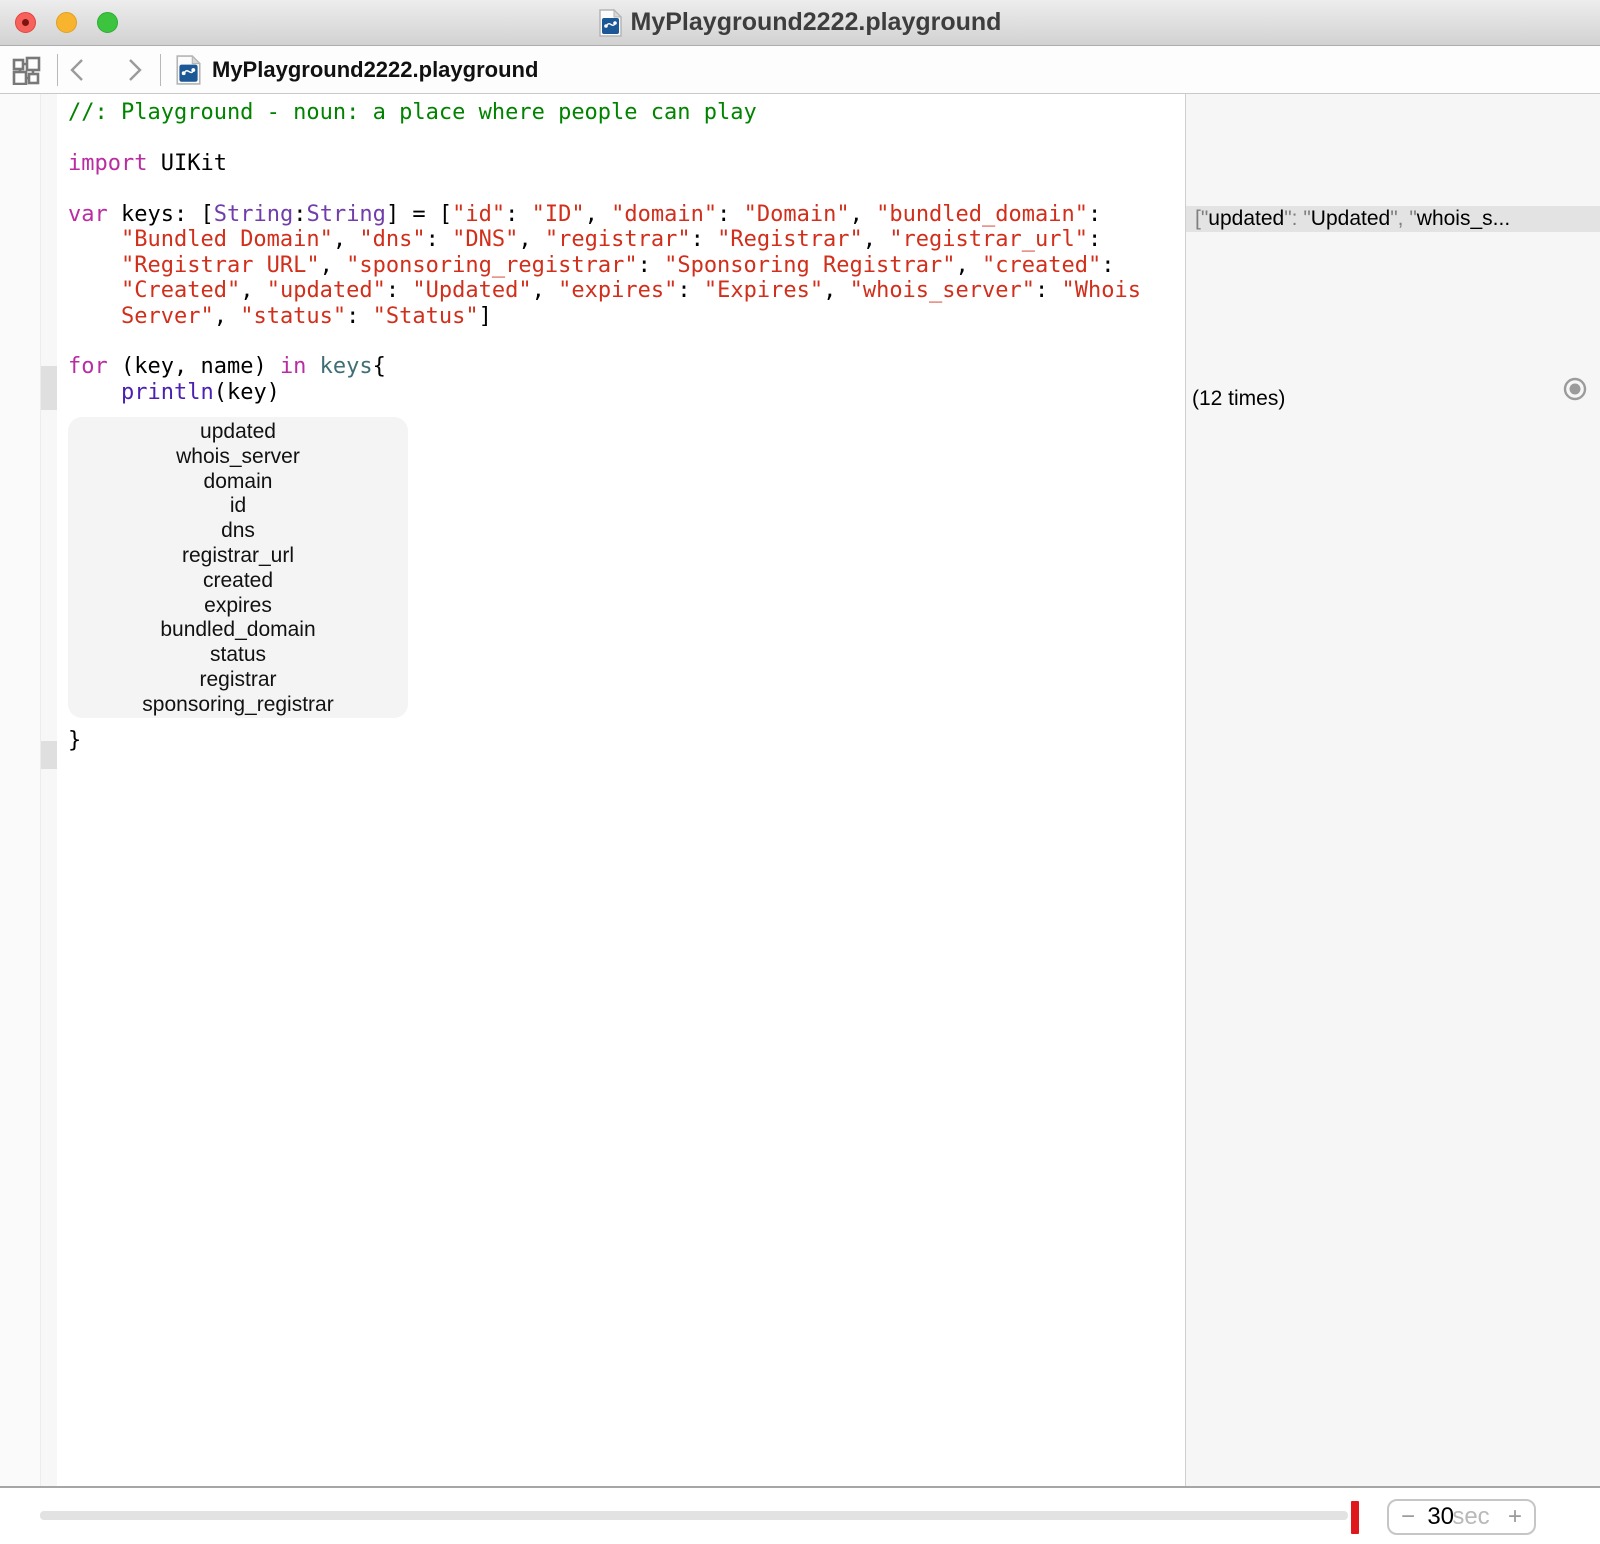 Image resolution: width=1600 pixels, height=1544 pixels. I want to click on back-button, so click(79, 70).